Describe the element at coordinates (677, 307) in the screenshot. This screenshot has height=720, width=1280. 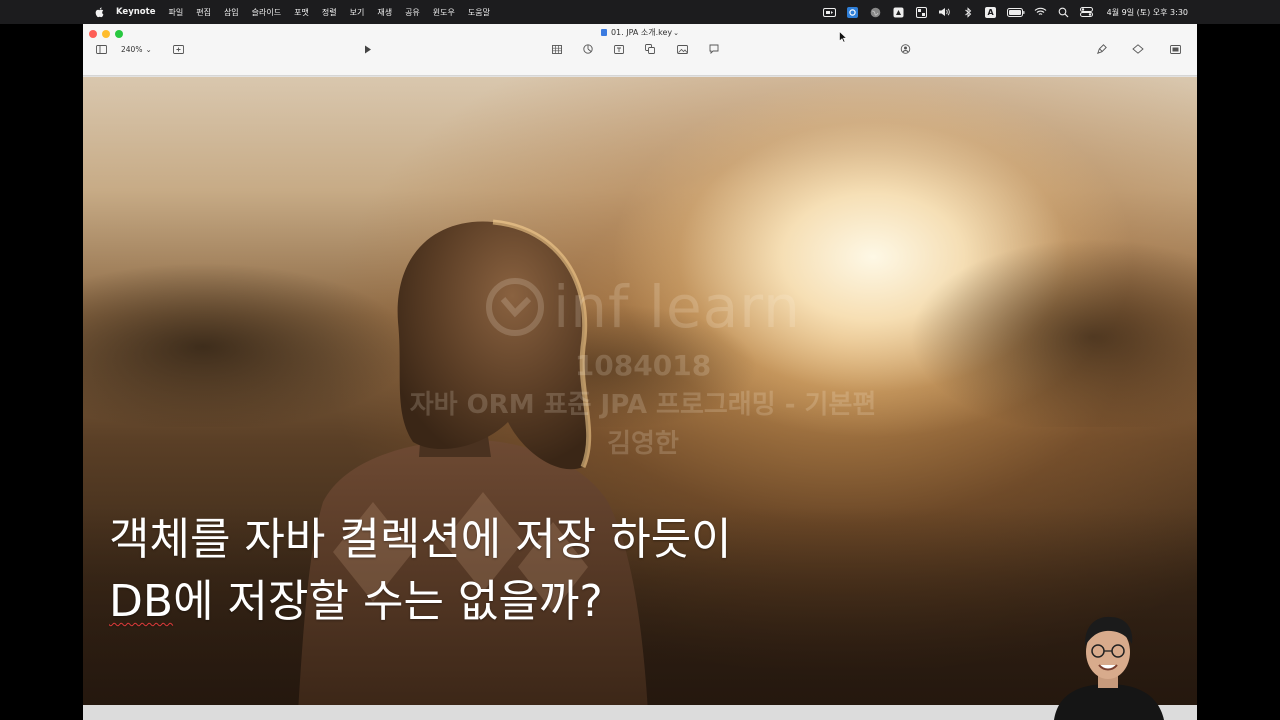
I see `inflearn-logo-text: inf learn` at that location.